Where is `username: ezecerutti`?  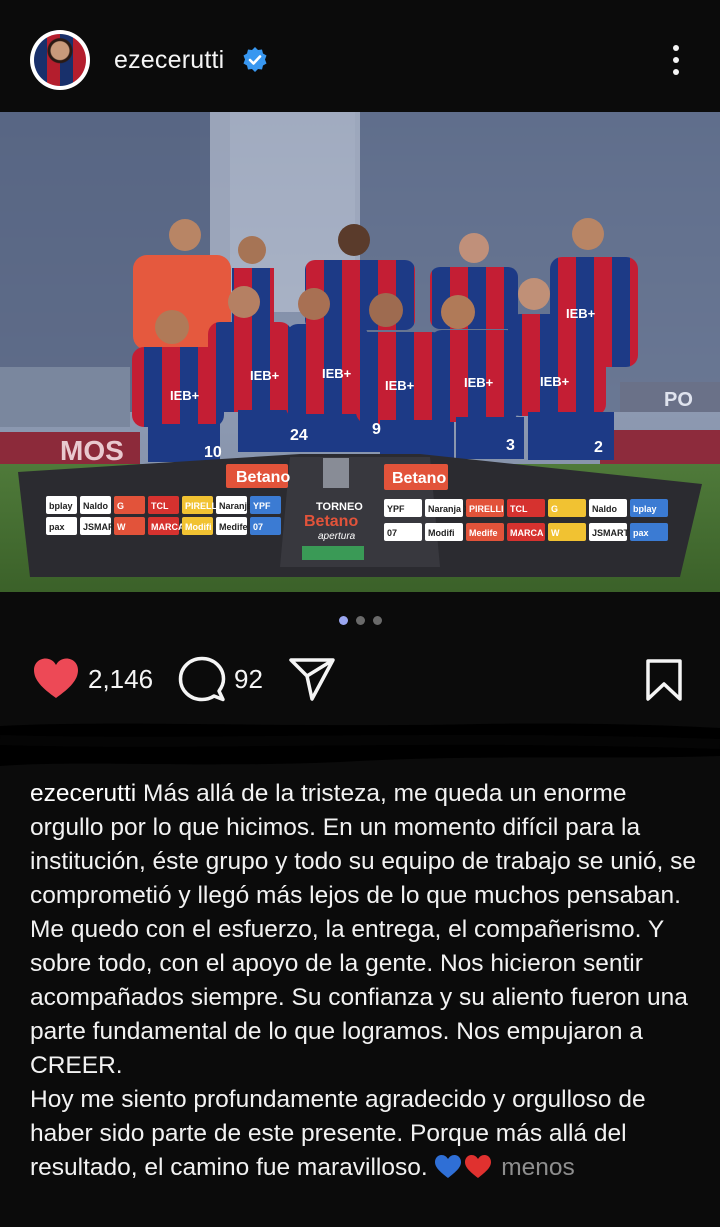 username: ezecerutti is located at coordinates (169, 60).